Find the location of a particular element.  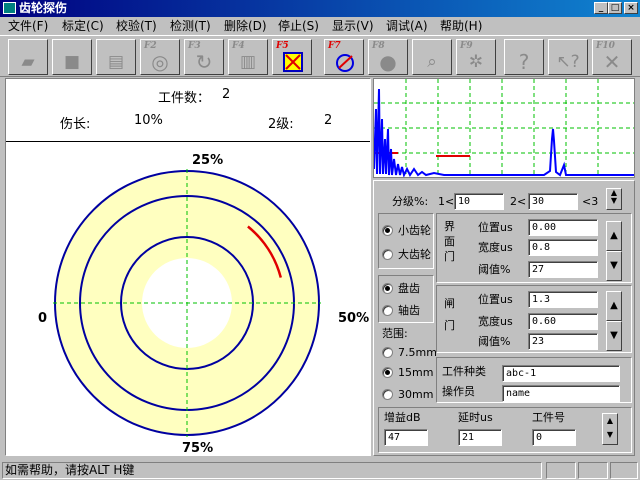

shaft-gear-radio is located at coordinates (387, 310).